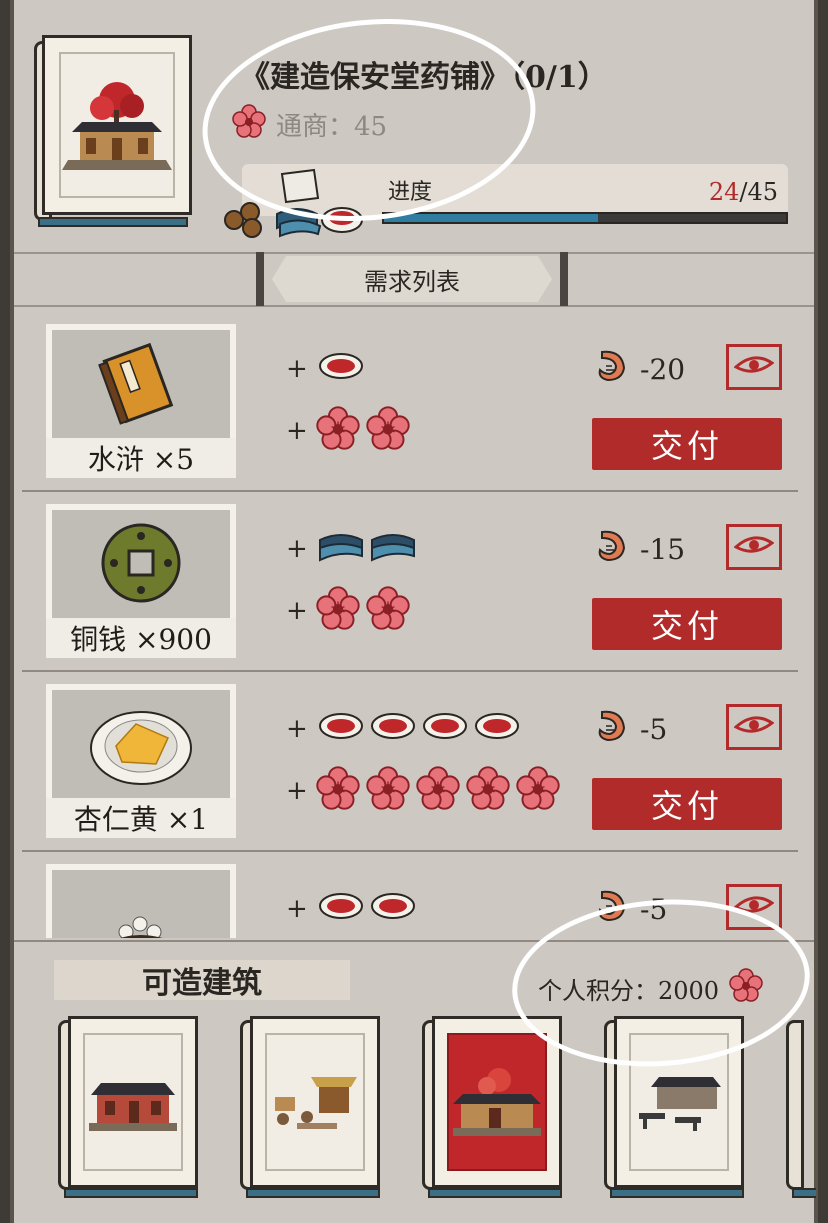 Image resolution: width=828 pixels, height=1223 pixels. I want to click on building-card-partial, so click(801, 1109).